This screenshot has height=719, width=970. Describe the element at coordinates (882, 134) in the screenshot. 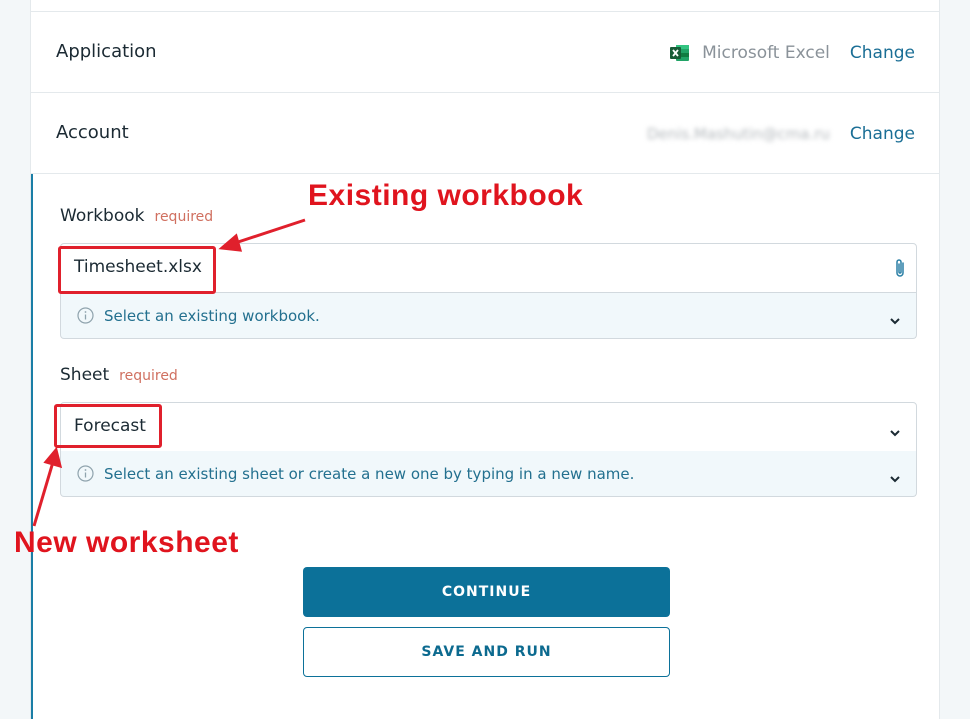

I see `account-change-link: Change` at that location.